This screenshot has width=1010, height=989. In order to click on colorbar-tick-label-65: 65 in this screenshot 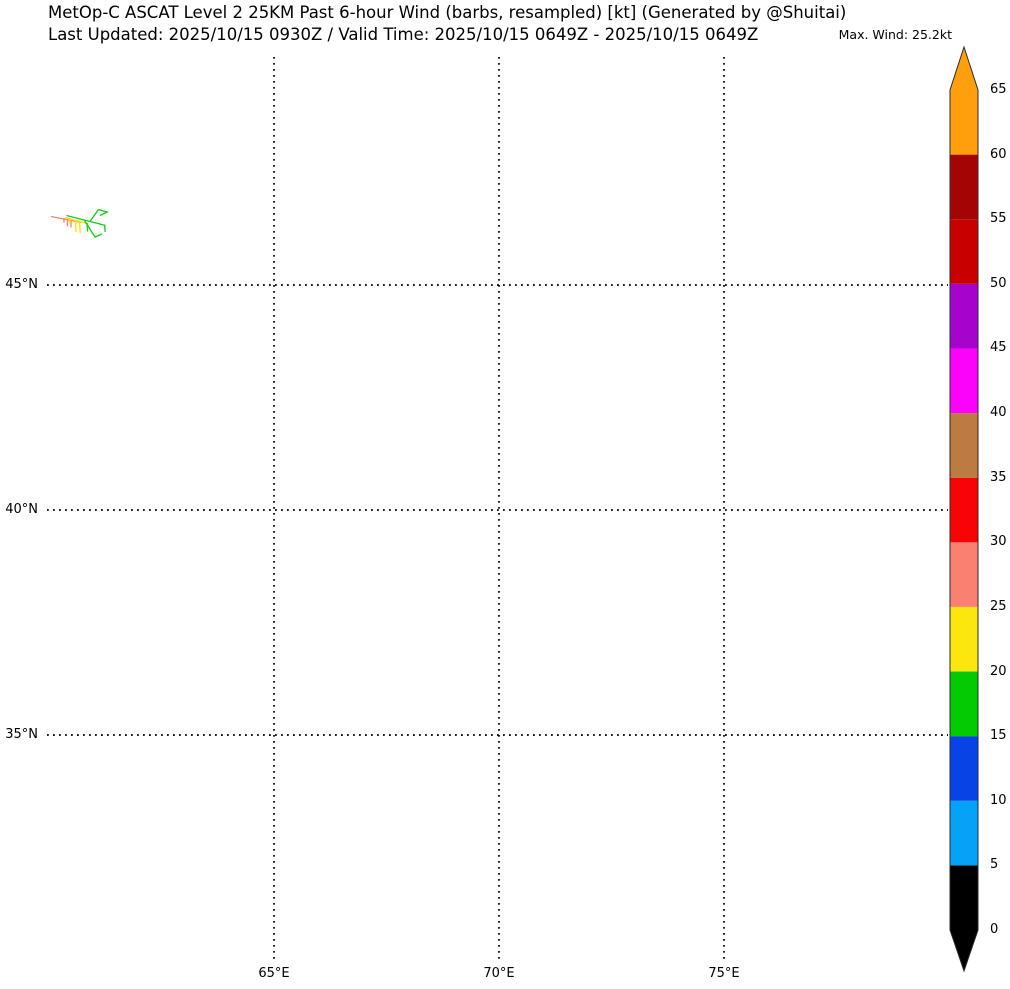, I will do `click(998, 89)`.